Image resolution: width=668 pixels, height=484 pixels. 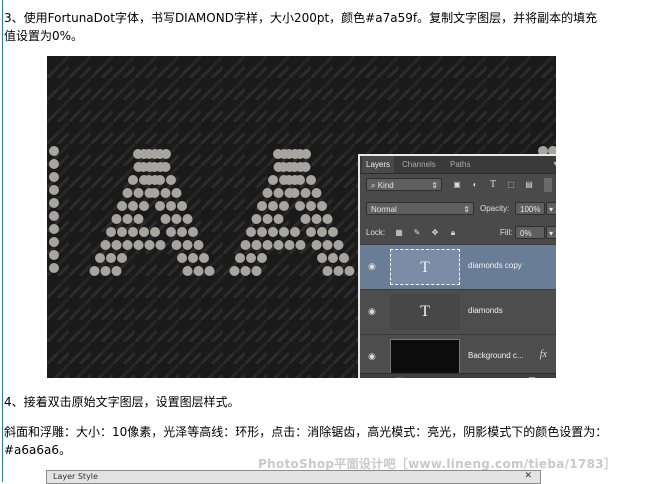 I want to click on filter-smart-object-icon: ▤, so click(x=529, y=185).